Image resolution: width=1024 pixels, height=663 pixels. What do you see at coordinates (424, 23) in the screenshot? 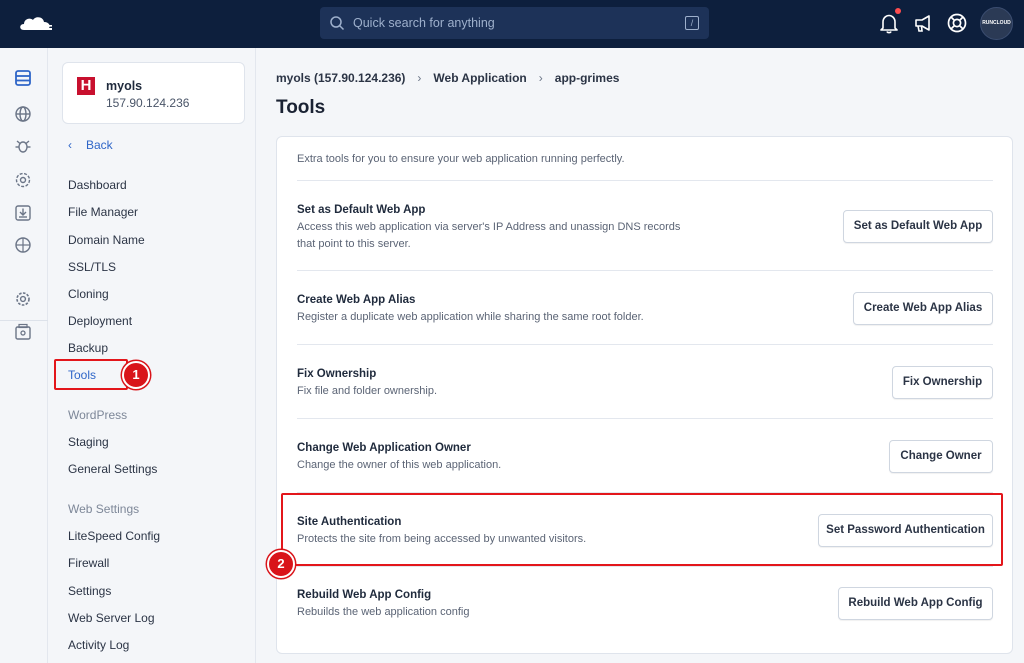
I see `search-placeholder: Quick search for anything` at bounding box center [424, 23].